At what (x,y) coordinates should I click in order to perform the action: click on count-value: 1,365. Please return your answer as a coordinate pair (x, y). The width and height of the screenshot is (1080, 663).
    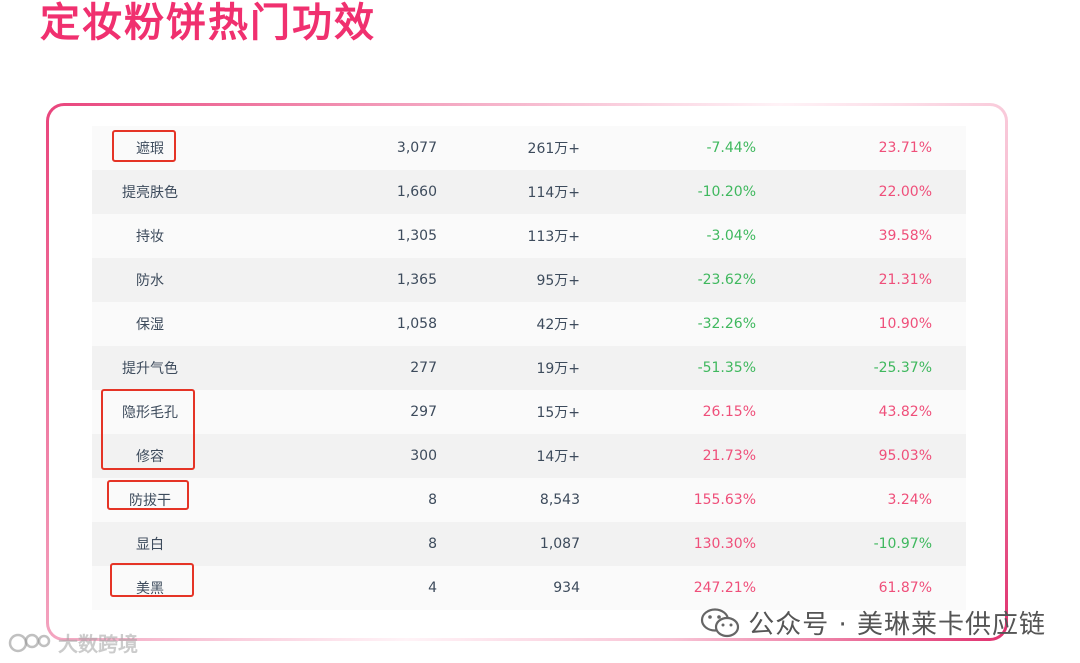
    Looking at the image, I should click on (416, 280).